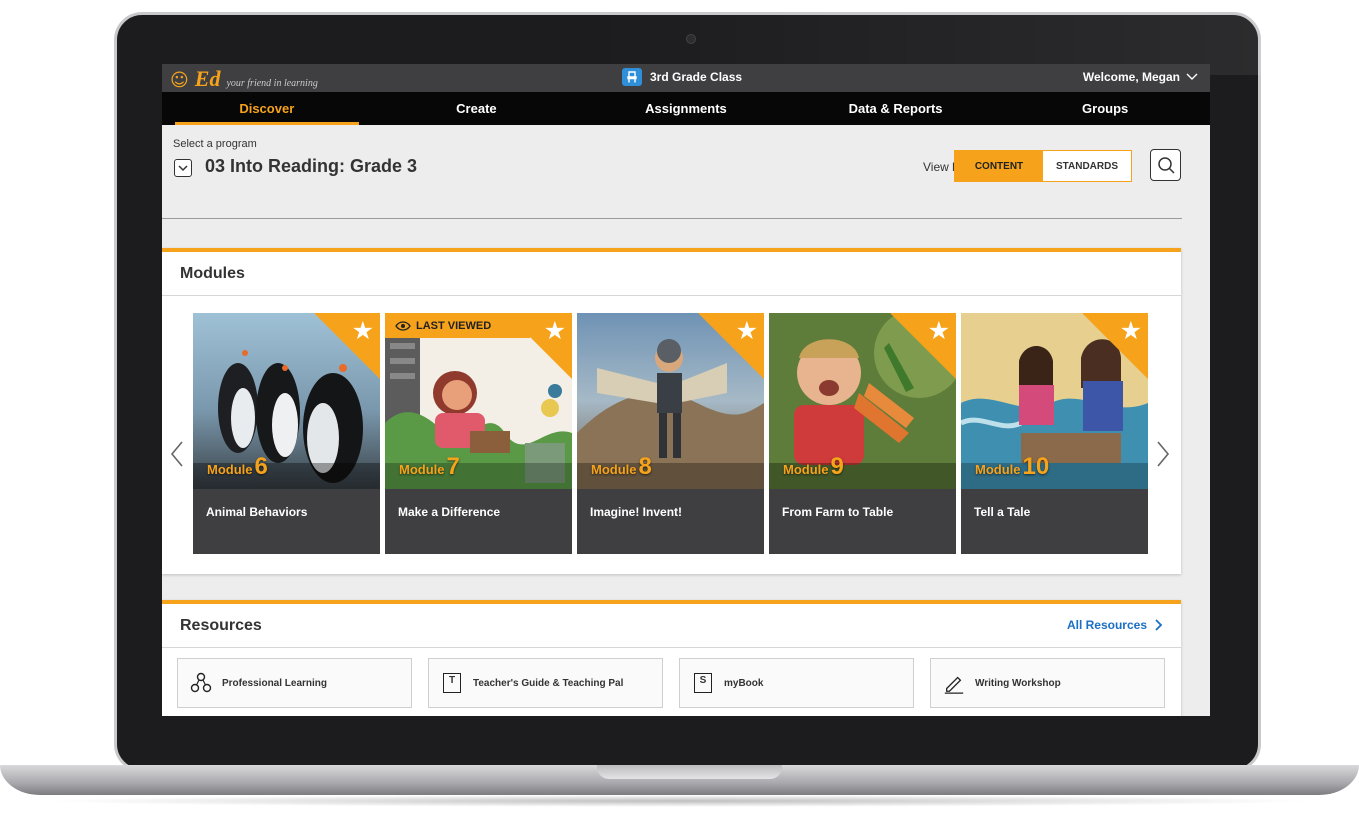  I want to click on pencil-icon, so click(954, 683).